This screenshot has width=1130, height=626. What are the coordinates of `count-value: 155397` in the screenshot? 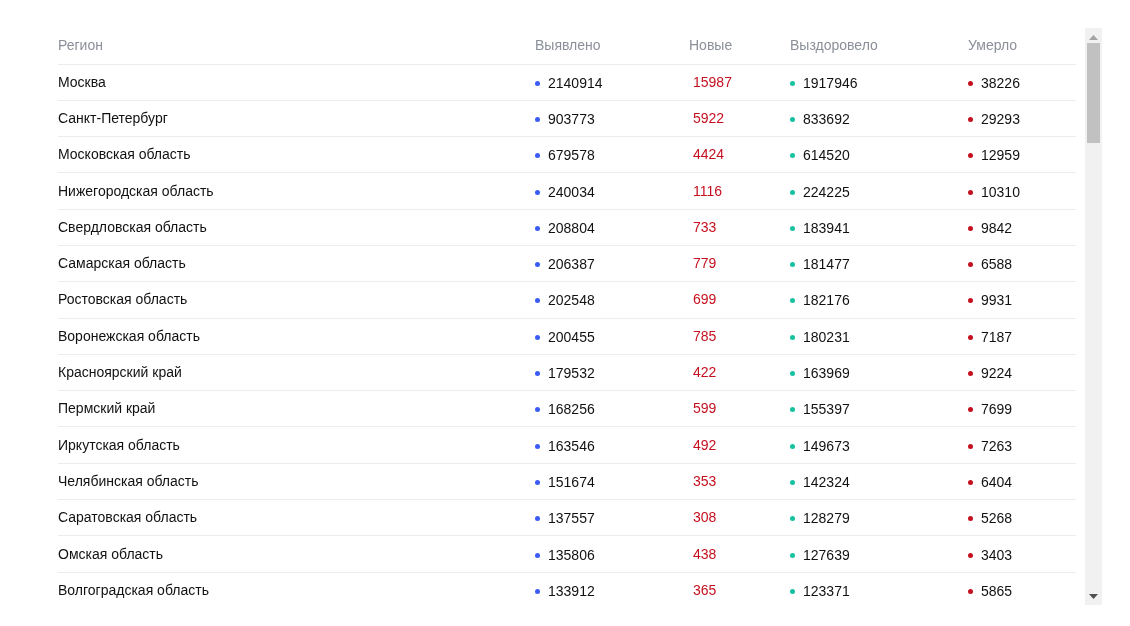 It's located at (826, 410).